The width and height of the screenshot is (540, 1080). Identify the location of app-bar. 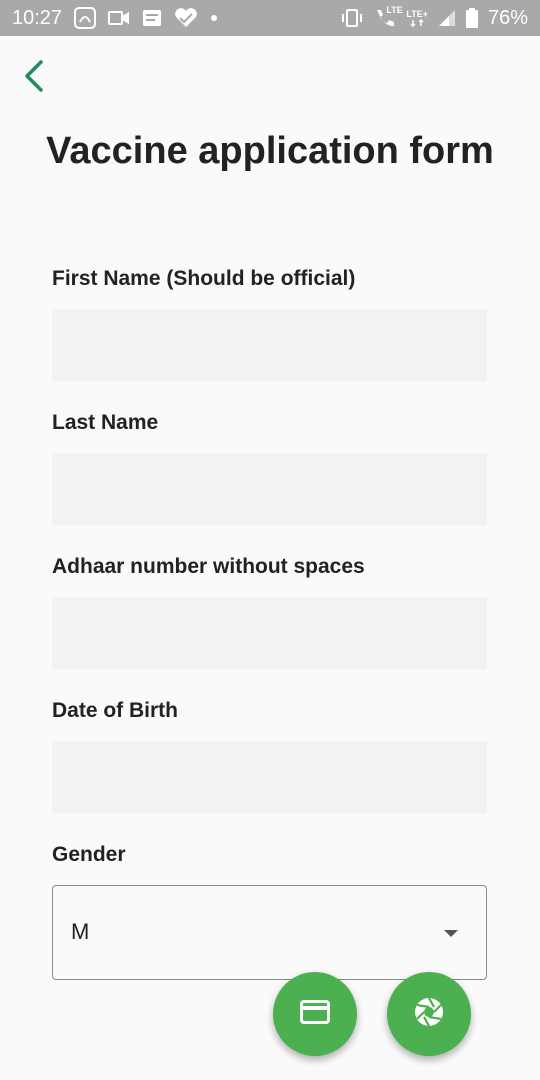
(270, 77).